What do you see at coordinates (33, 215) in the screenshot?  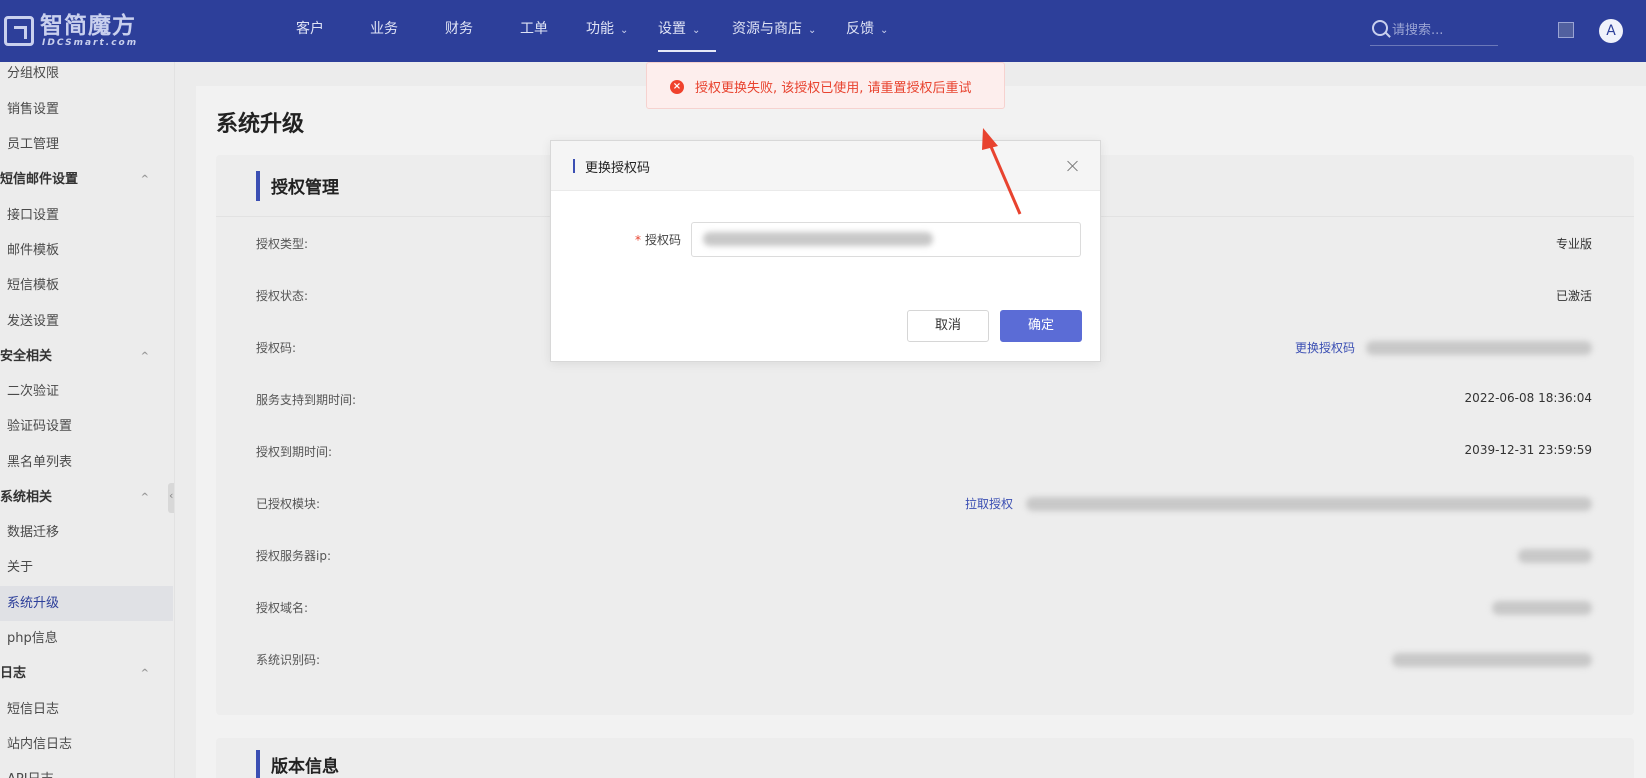 I see `sidebar-label: 接口设置` at bounding box center [33, 215].